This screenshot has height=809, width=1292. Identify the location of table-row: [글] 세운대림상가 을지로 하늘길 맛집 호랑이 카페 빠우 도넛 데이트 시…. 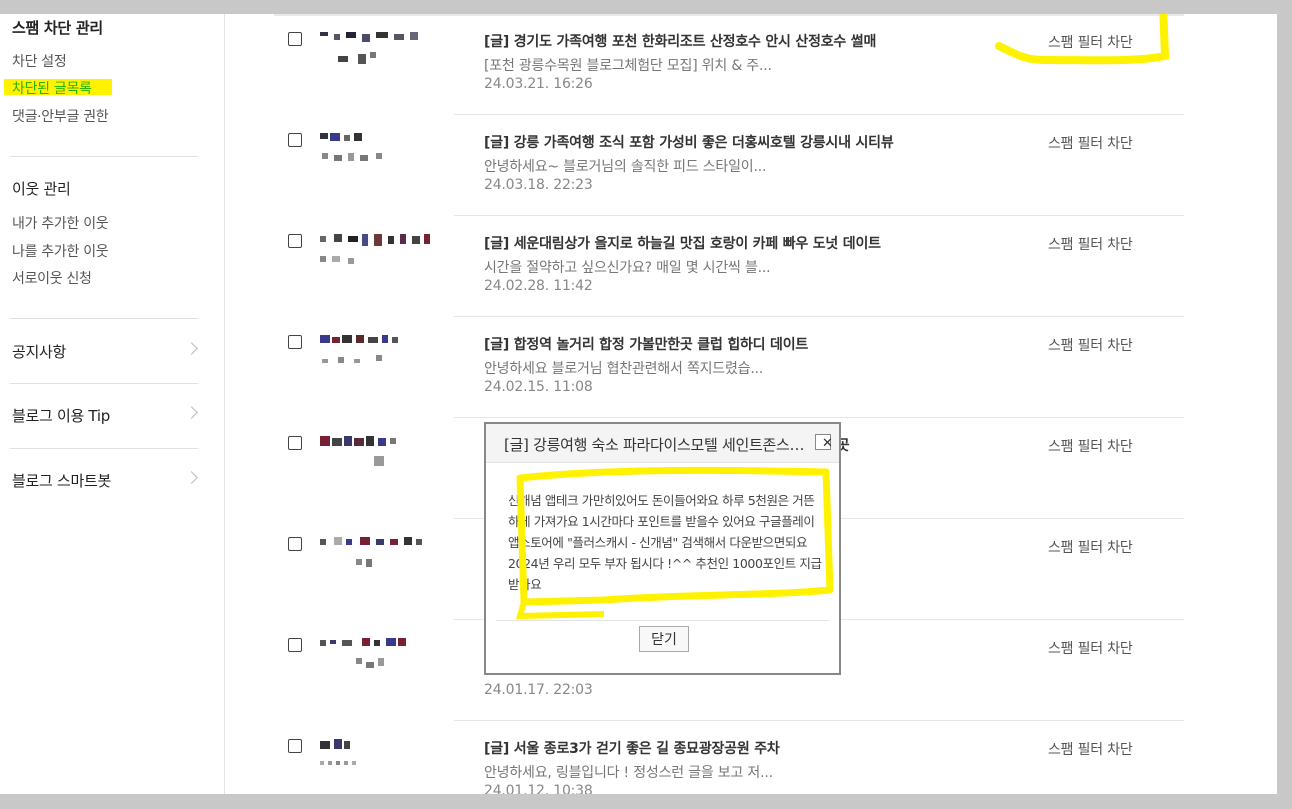
(729, 266).